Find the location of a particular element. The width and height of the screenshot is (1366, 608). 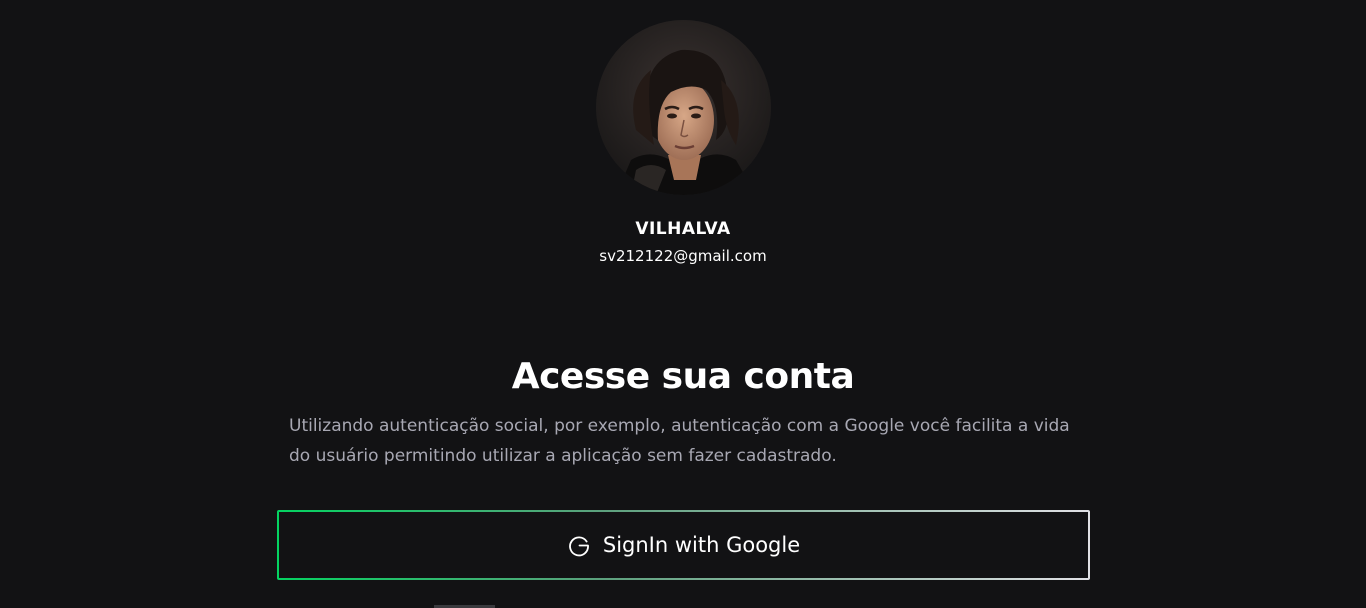

google-signin-button: SignIn with Google is located at coordinates (683, 545).